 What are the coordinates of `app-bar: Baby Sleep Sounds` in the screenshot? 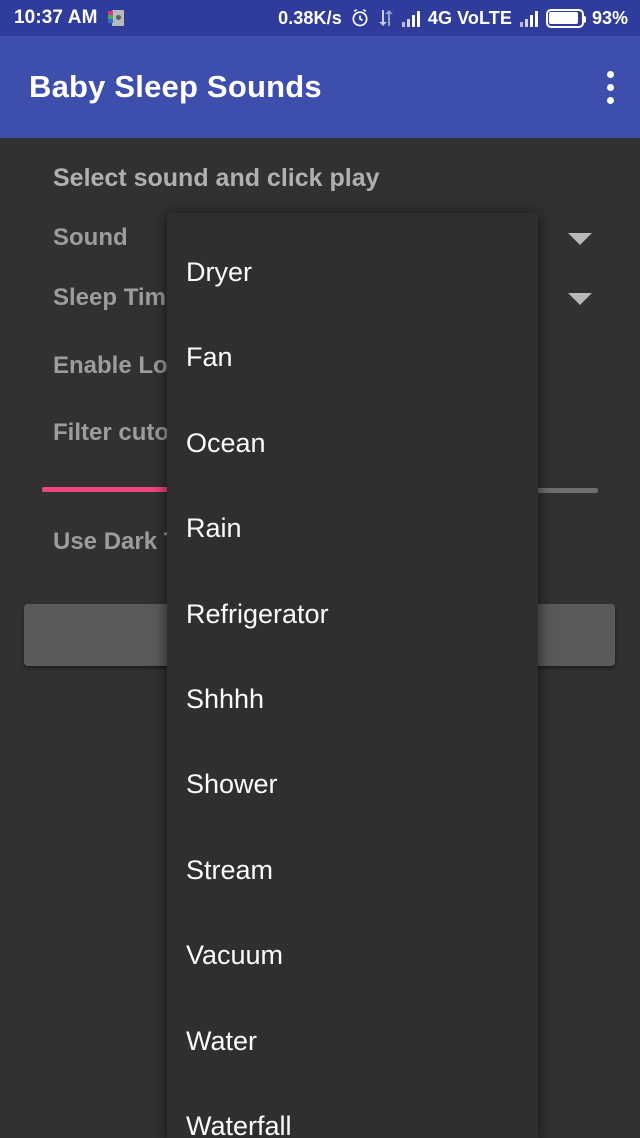 It's located at (320, 87).